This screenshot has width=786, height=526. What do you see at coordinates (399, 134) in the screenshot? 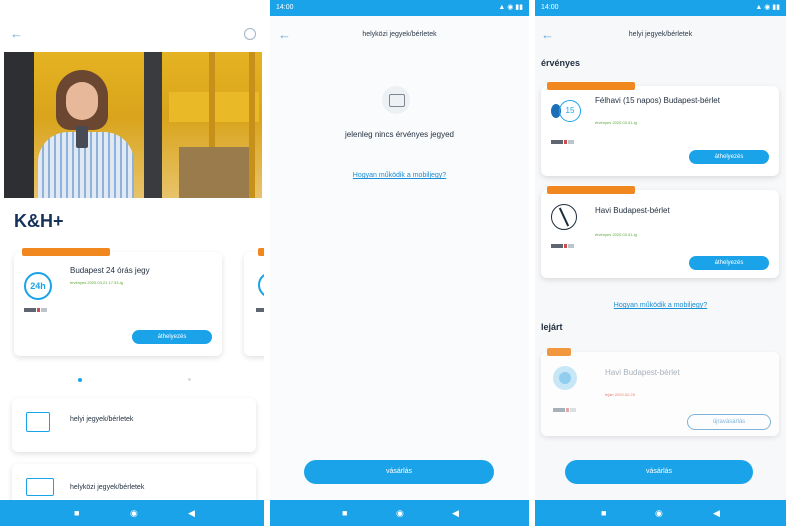
I see `empty-message: jelenleg nincs érvényes jegyed` at bounding box center [399, 134].